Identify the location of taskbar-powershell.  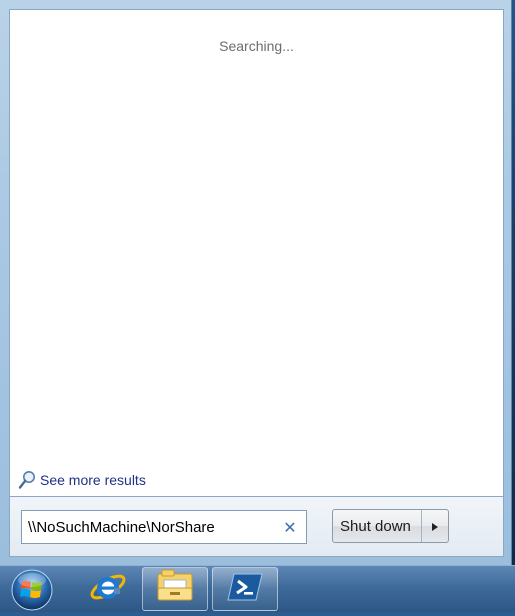
(245, 589).